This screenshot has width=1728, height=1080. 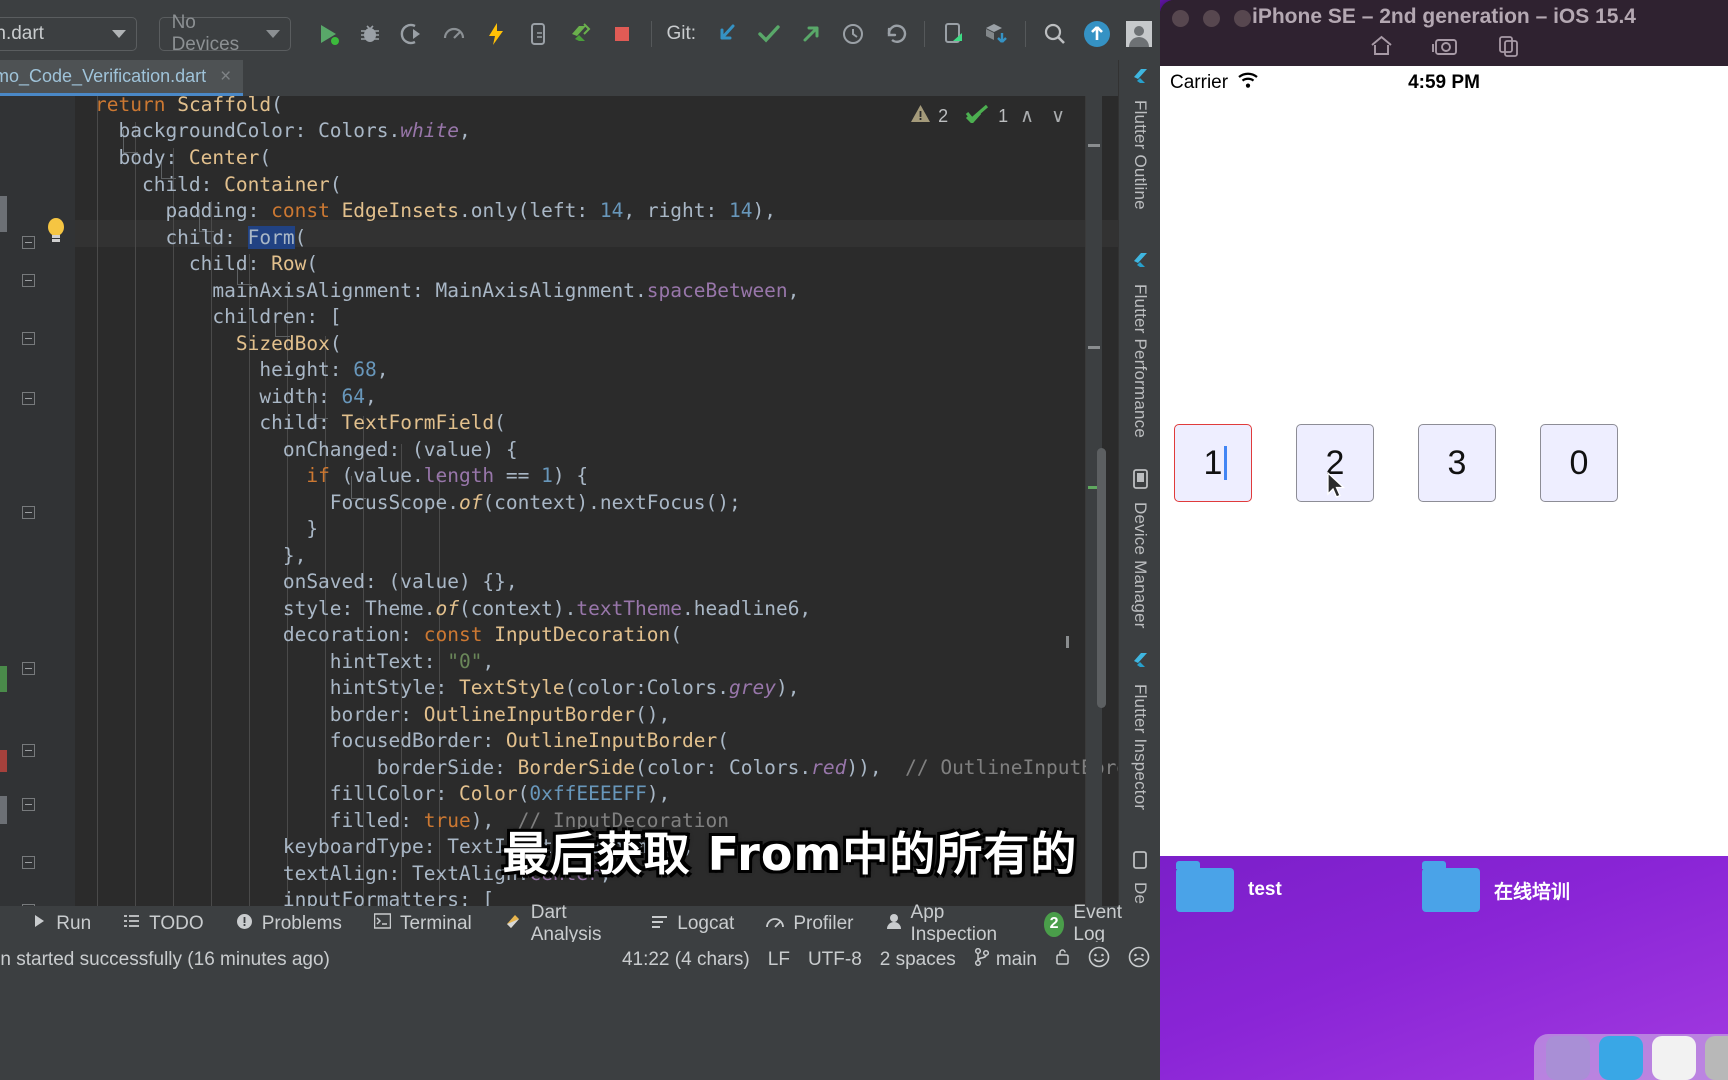 What do you see at coordinates (727, 34) in the screenshot?
I see `git-update-icon` at bounding box center [727, 34].